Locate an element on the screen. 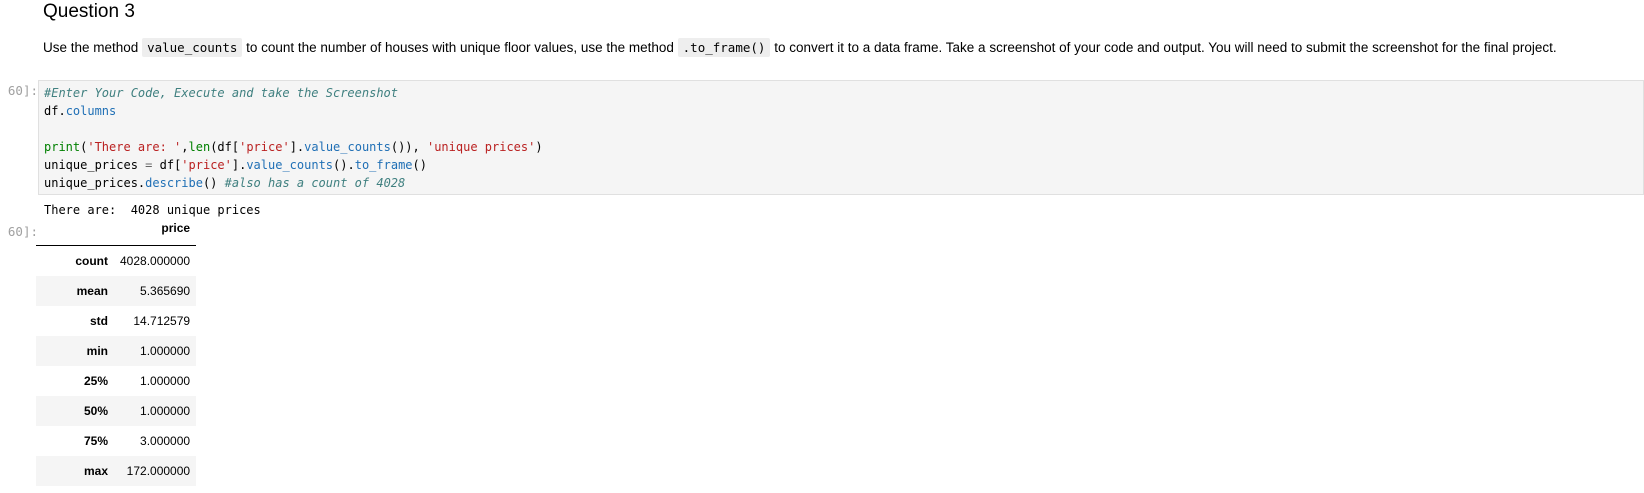 The height and width of the screenshot is (493, 1644). code-token: unique_prices is located at coordinates (95, 165).